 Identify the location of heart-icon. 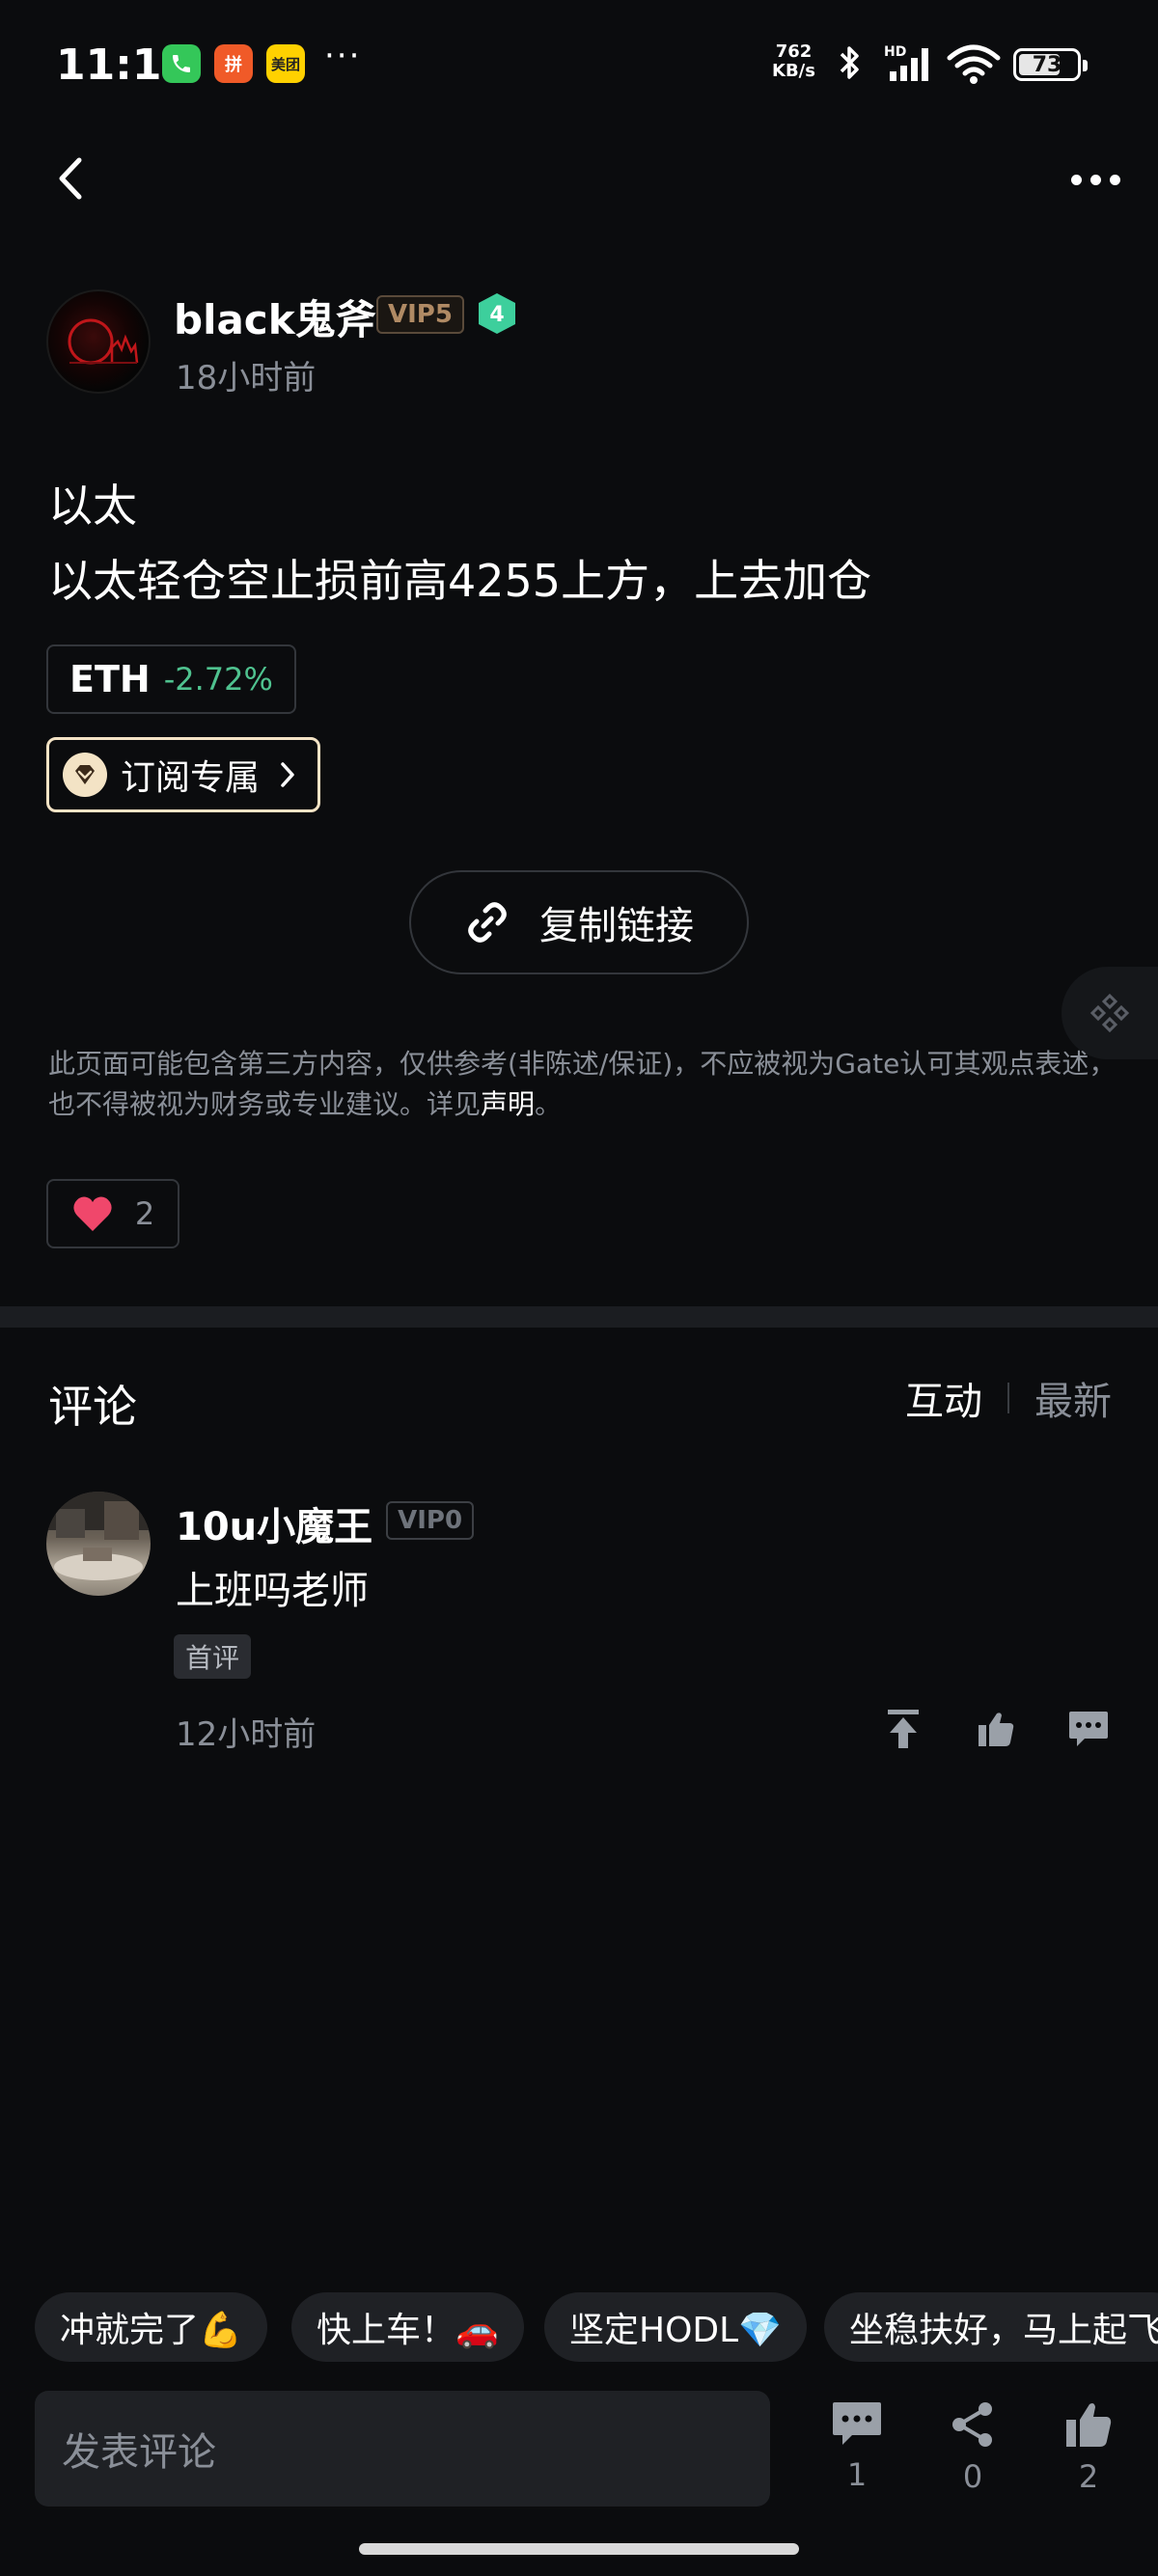
(92, 1214).